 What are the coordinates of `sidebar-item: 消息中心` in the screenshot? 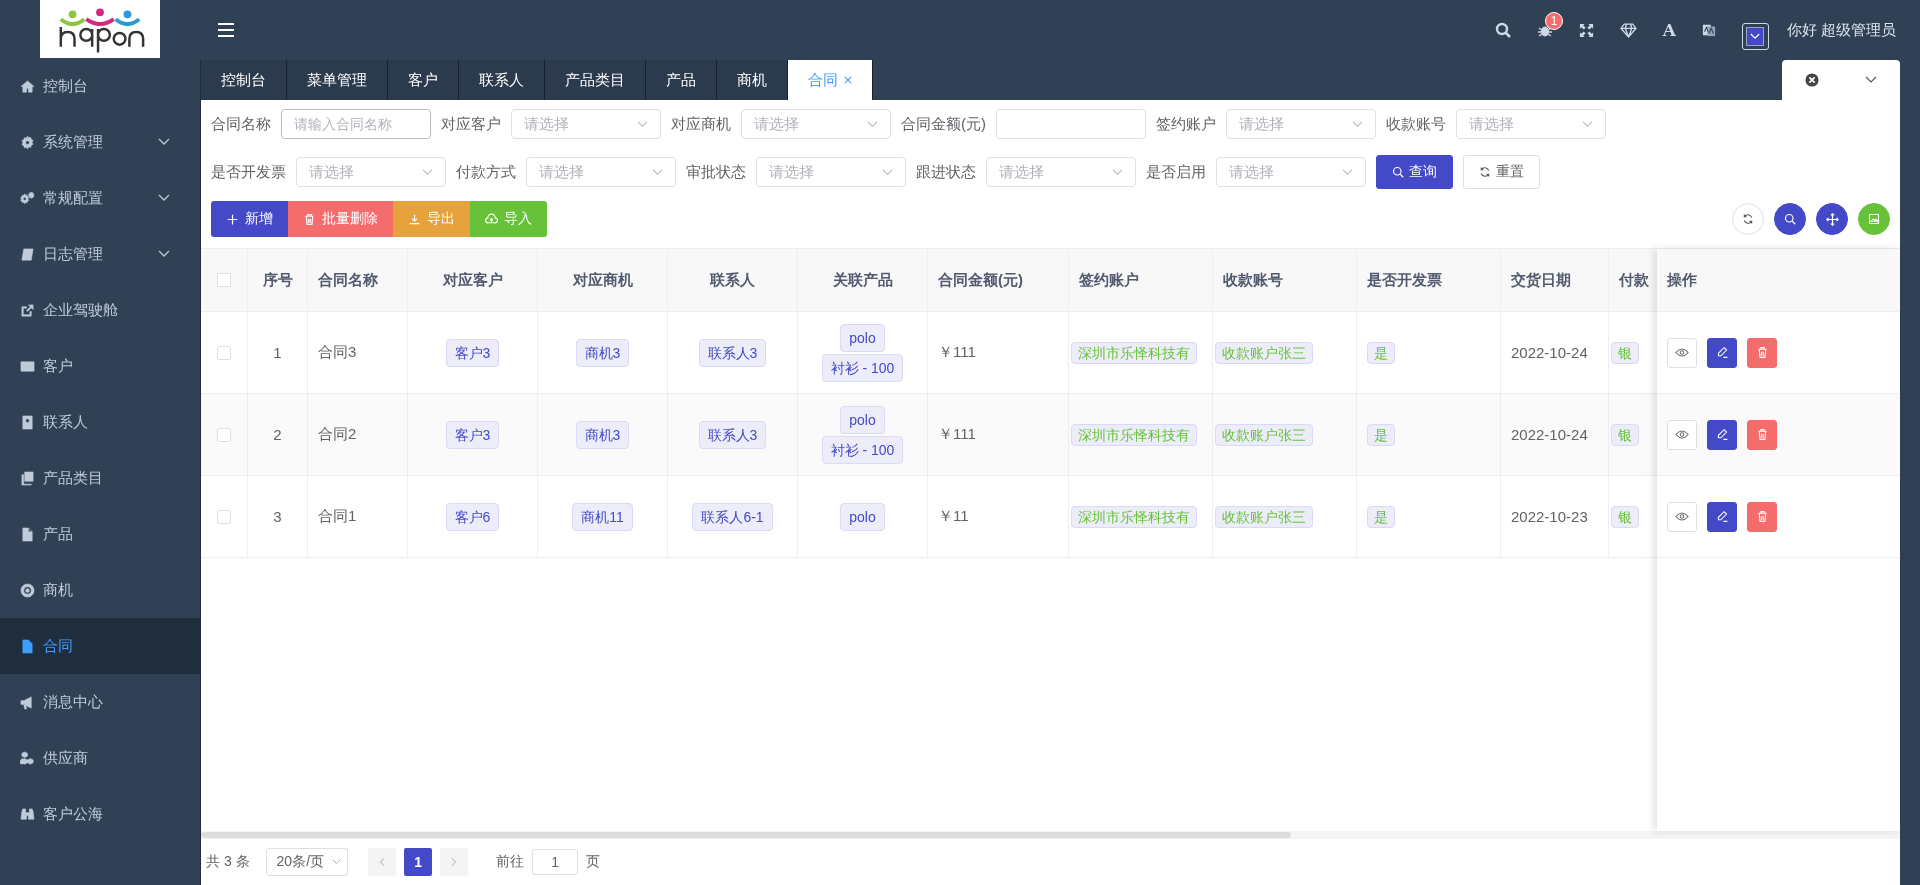 It's located at (100, 702).